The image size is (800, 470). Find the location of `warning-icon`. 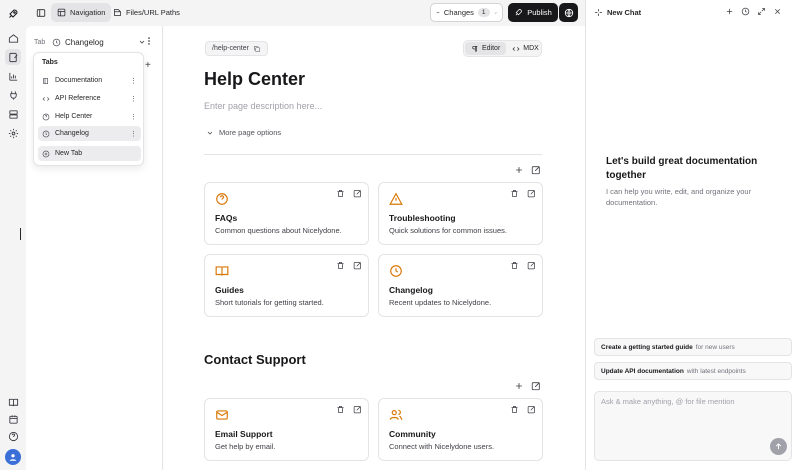

warning-icon is located at coordinates (396, 199).